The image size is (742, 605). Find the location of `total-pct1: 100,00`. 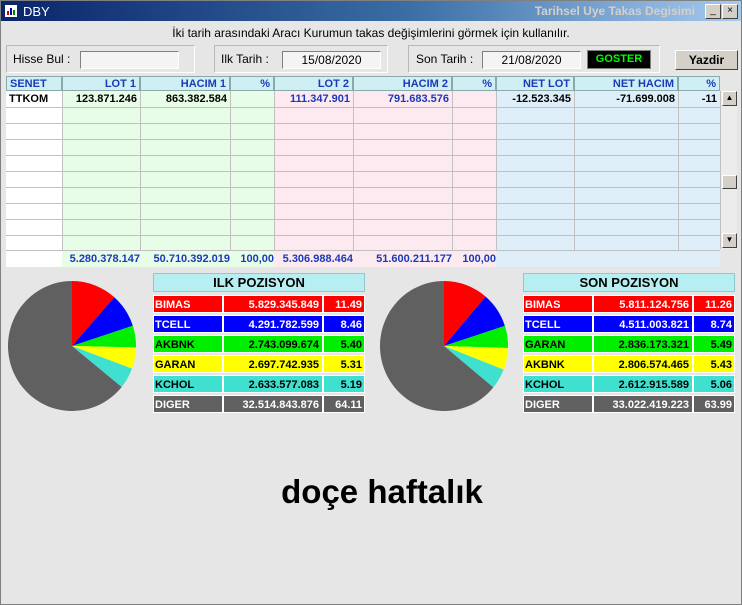

total-pct1: 100,00 is located at coordinates (257, 259).